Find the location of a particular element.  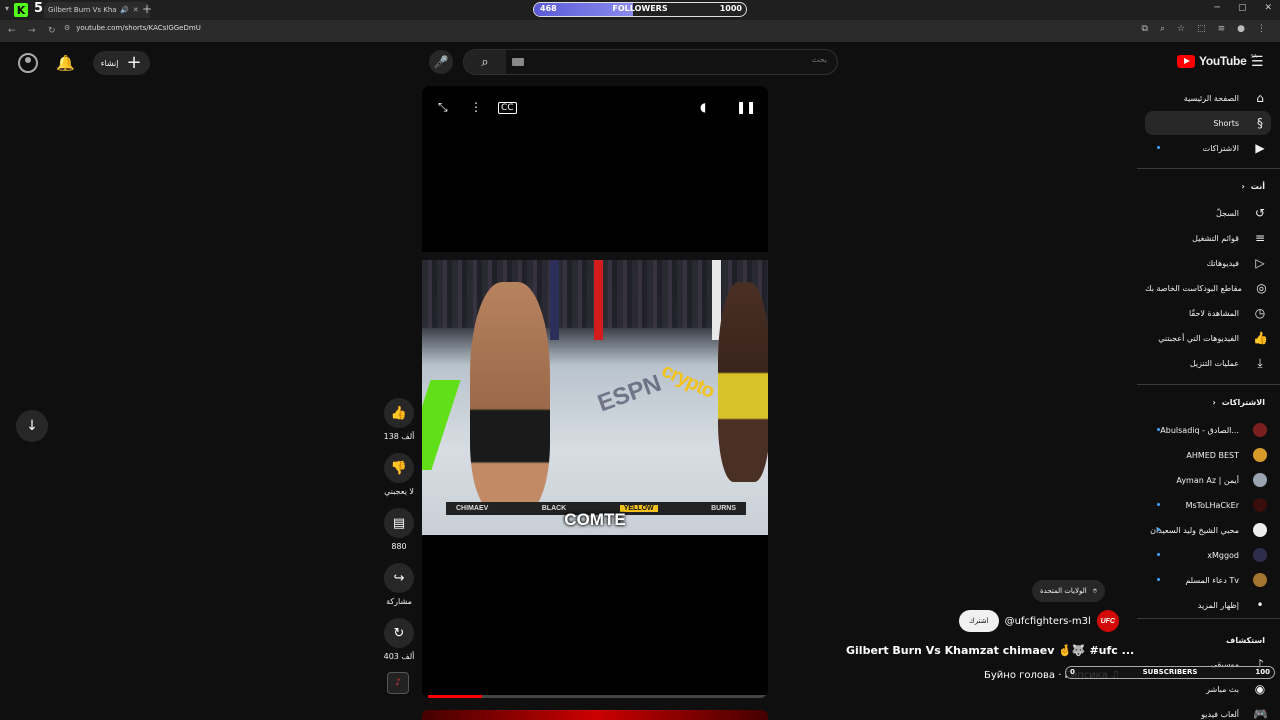

comments-action: ▤ 880 is located at coordinates (399, 529).